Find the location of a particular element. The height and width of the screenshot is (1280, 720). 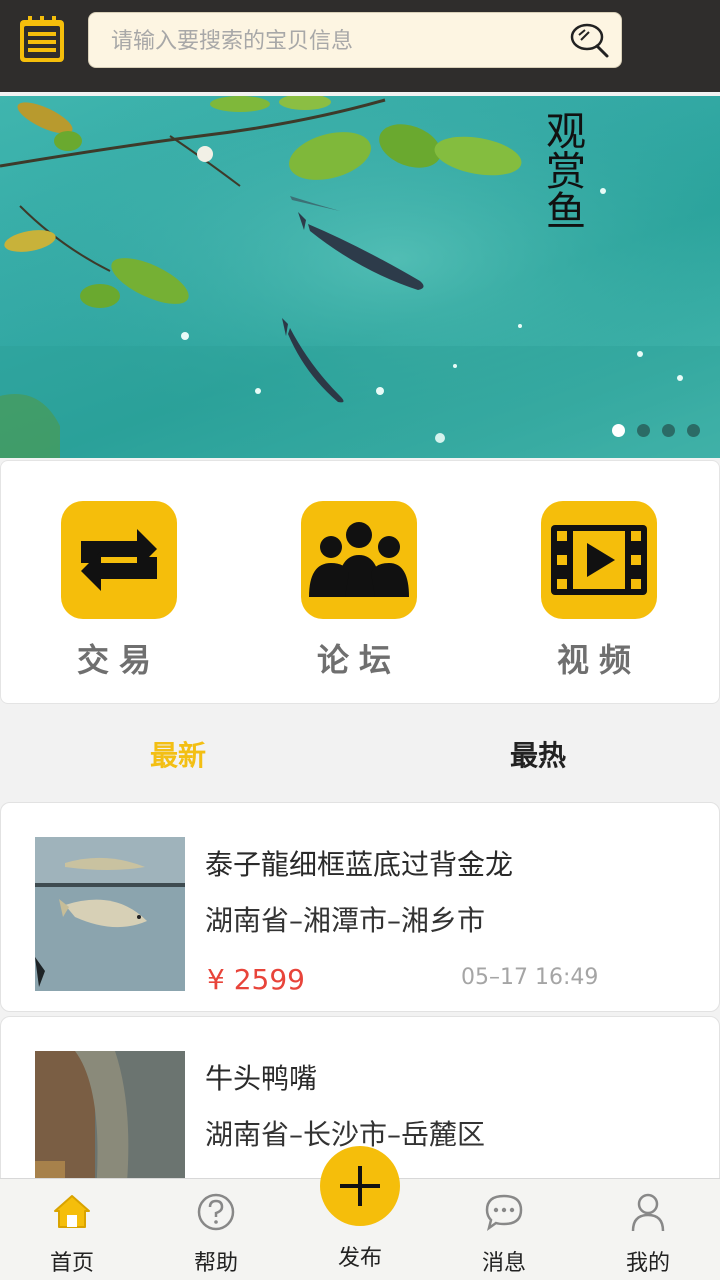

nav-help: 帮助 is located at coordinates (216, 1234).